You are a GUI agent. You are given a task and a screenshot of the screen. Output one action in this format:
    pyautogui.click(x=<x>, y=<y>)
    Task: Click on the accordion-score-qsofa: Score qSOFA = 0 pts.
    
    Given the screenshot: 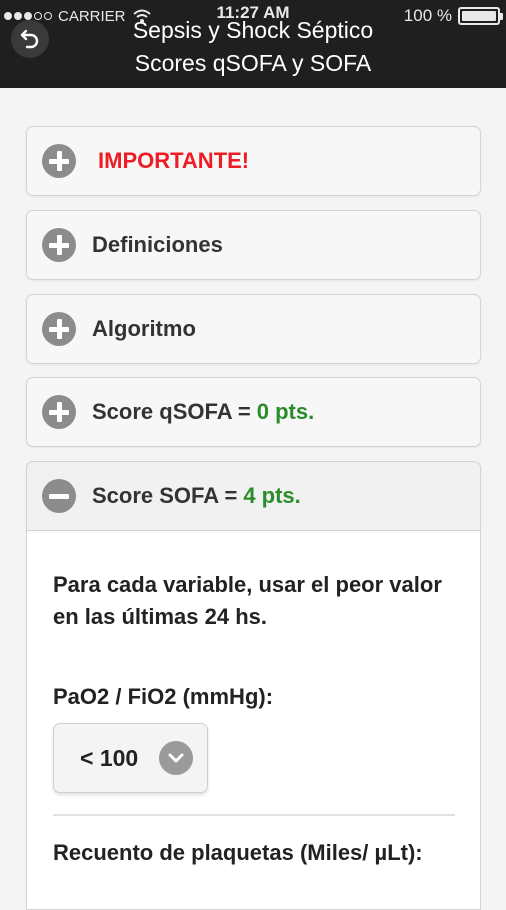 What is the action you would take?
    pyautogui.click(x=253, y=412)
    